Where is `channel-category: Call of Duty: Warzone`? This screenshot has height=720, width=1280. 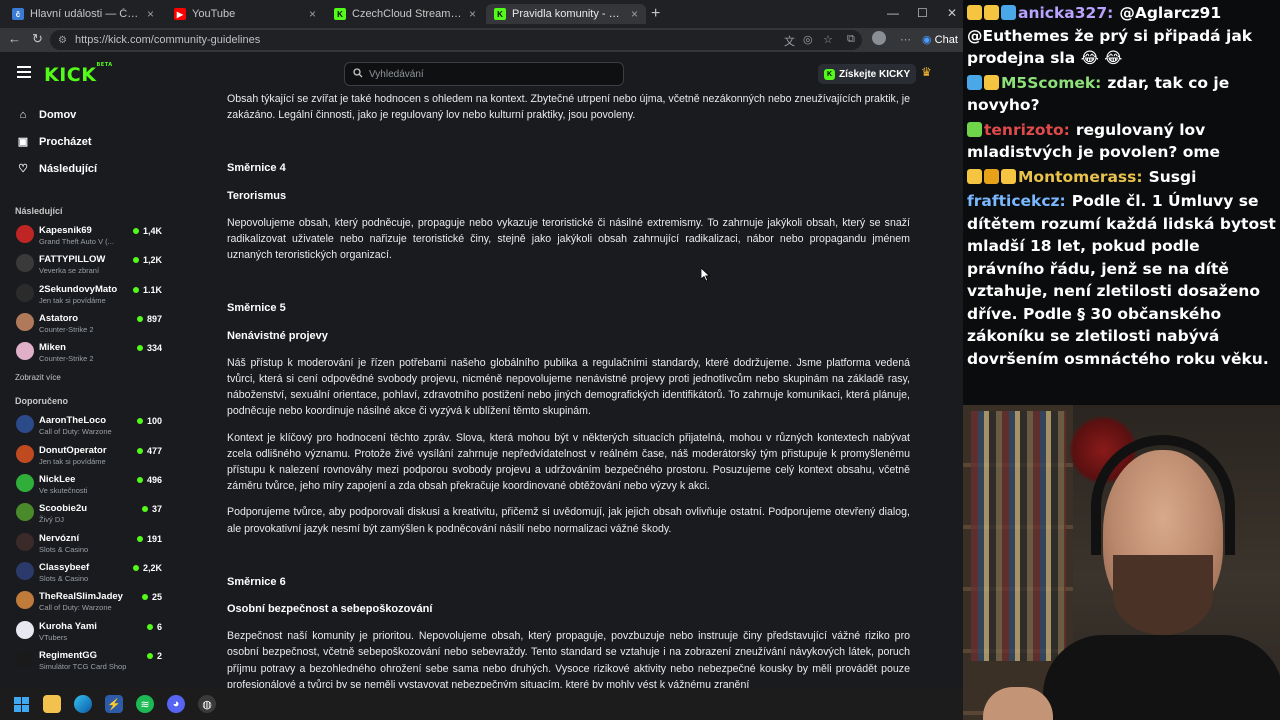
channel-category: Call of Duty: Warzone is located at coordinates (75, 432).